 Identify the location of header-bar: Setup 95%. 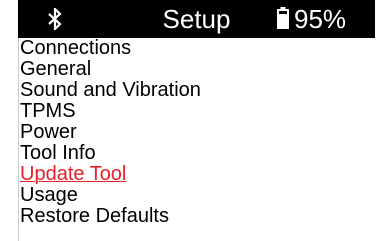
(196, 19).